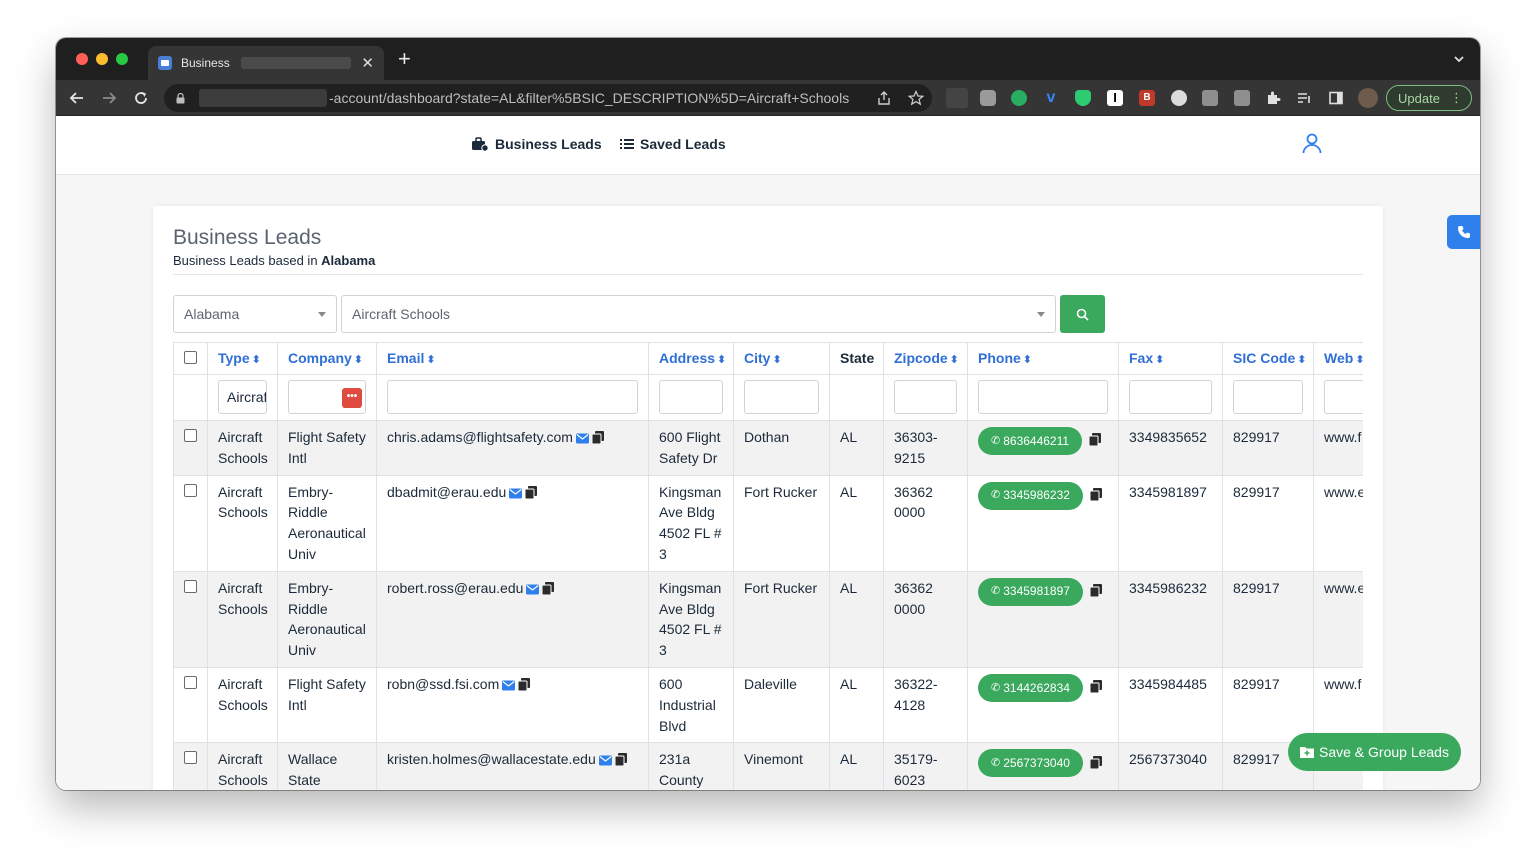 This screenshot has height=863, width=1536. I want to click on header-sic-code-label: SIC Code, so click(1264, 358).